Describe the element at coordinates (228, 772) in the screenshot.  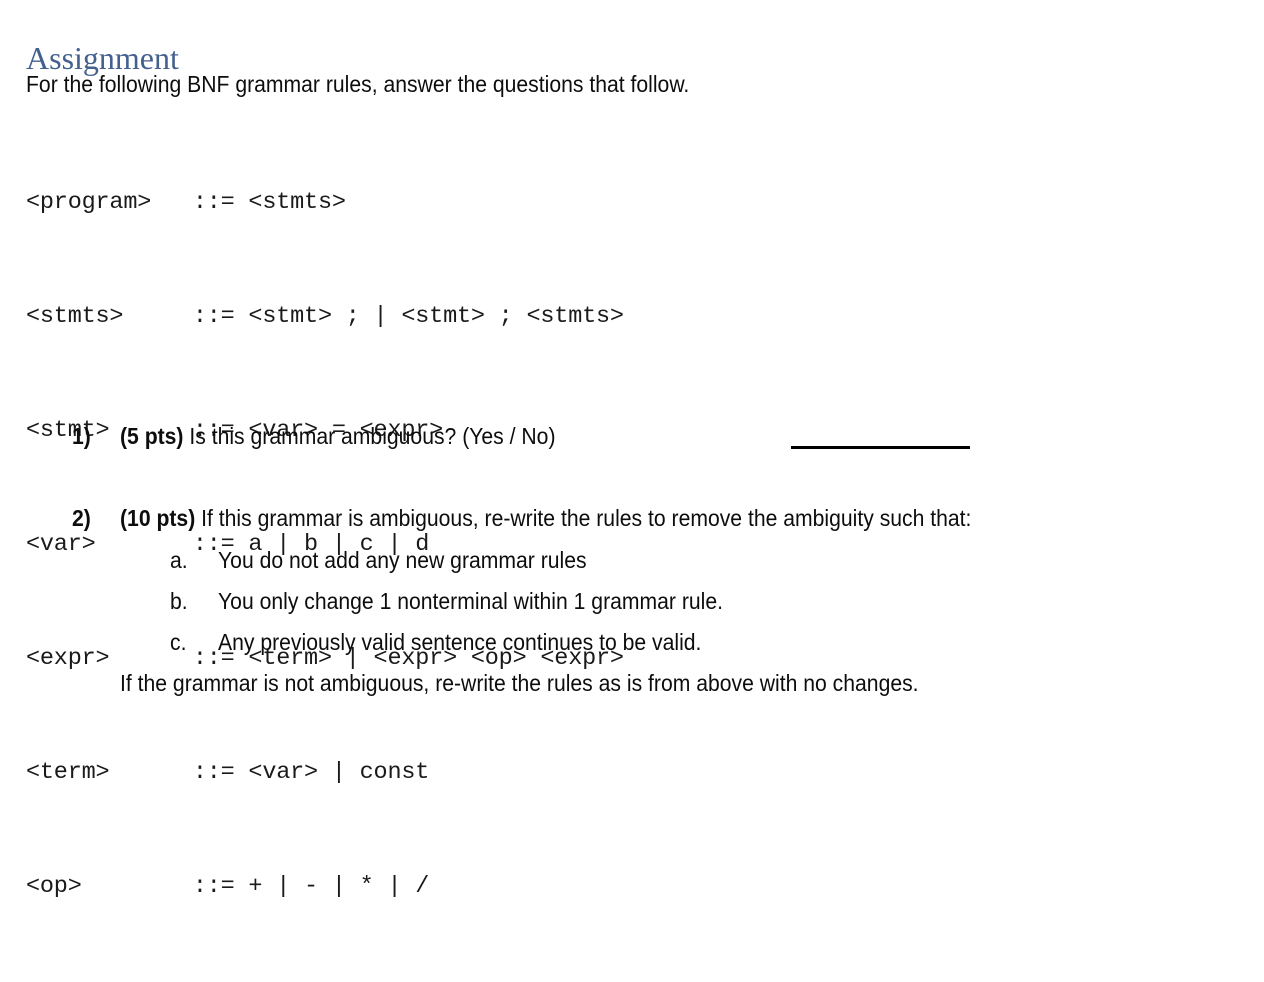
I see `grammar-rule-term: <term> ::= <var> | const` at that location.